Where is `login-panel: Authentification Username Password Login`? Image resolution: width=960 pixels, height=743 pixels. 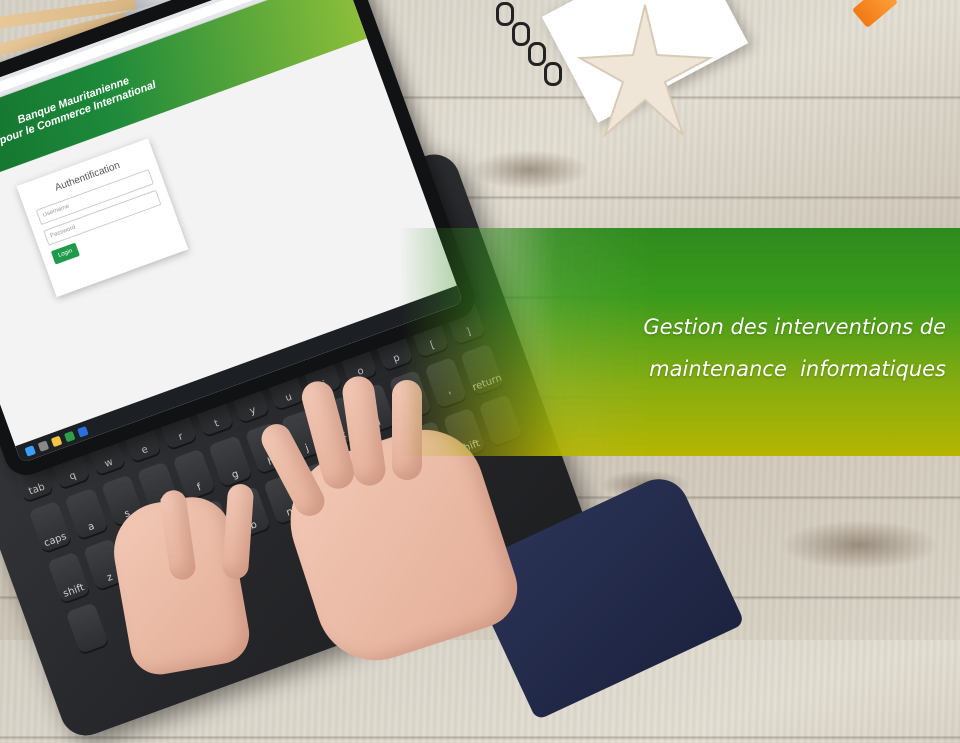 login-panel: Authentification Username Password Login is located at coordinates (102, 218).